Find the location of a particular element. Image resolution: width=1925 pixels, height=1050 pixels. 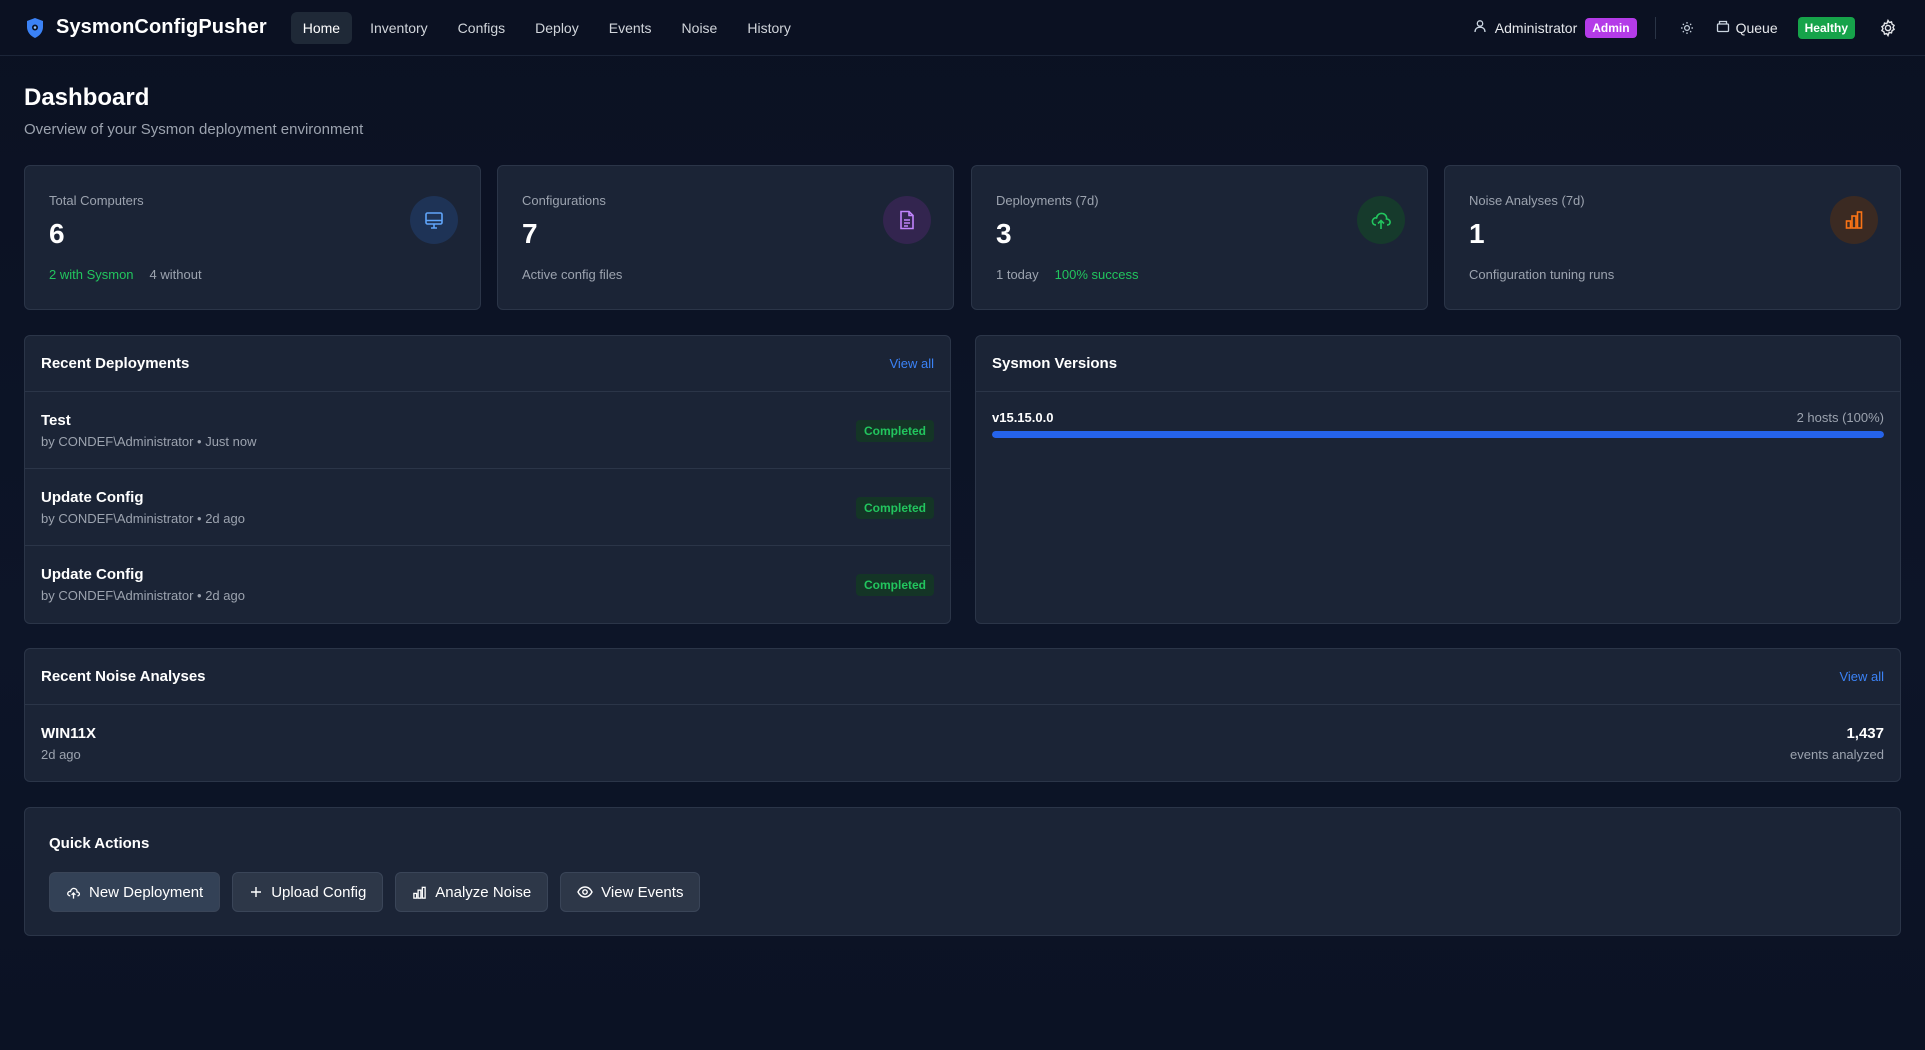

nav-inventory: Inventory is located at coordinates (399, 28).